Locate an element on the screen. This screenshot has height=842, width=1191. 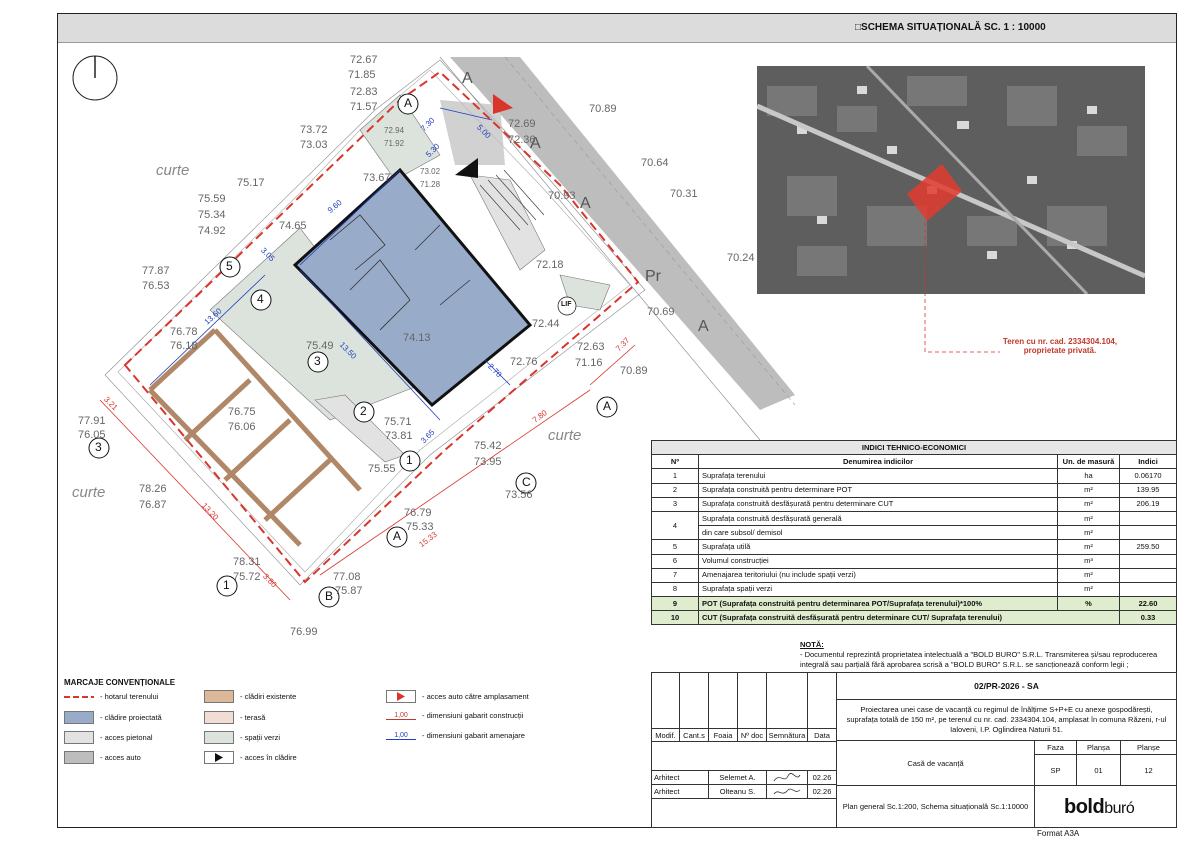
north-arrow-icon is located at coordinates (95, 78).